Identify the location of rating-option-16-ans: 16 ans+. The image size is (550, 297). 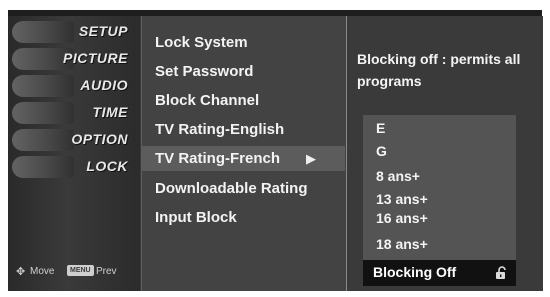
(402, 218).